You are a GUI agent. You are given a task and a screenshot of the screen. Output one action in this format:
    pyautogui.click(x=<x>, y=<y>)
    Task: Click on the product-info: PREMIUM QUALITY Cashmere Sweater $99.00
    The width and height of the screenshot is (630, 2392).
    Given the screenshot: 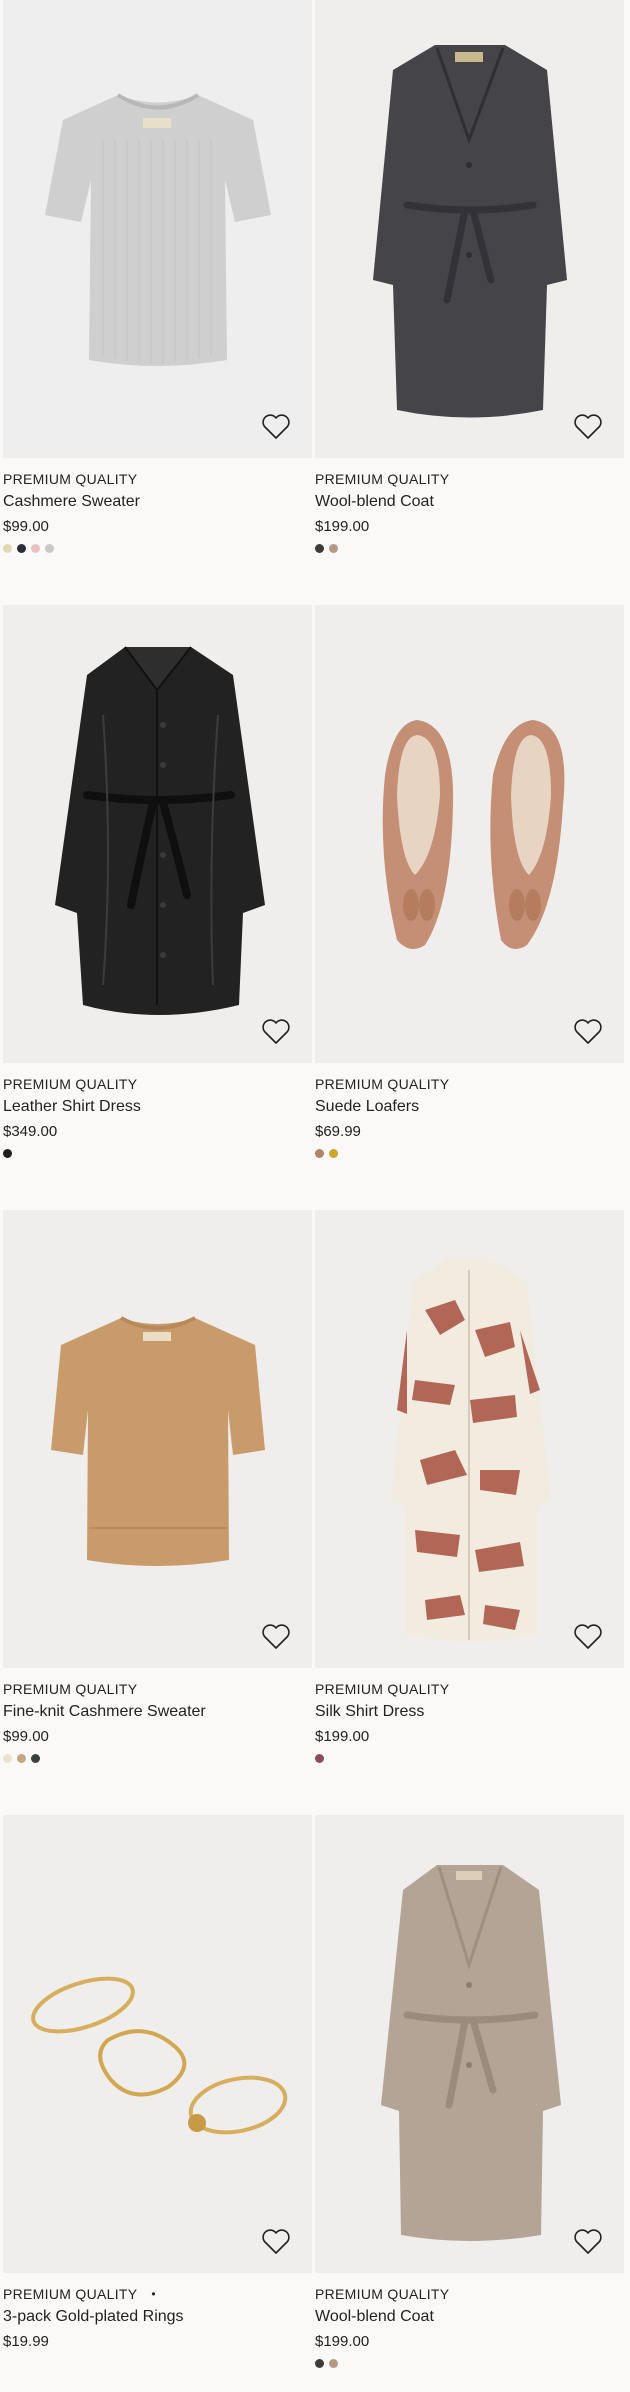 What is the action you would take?
    pyautogui.click(x=157, y=505)
    